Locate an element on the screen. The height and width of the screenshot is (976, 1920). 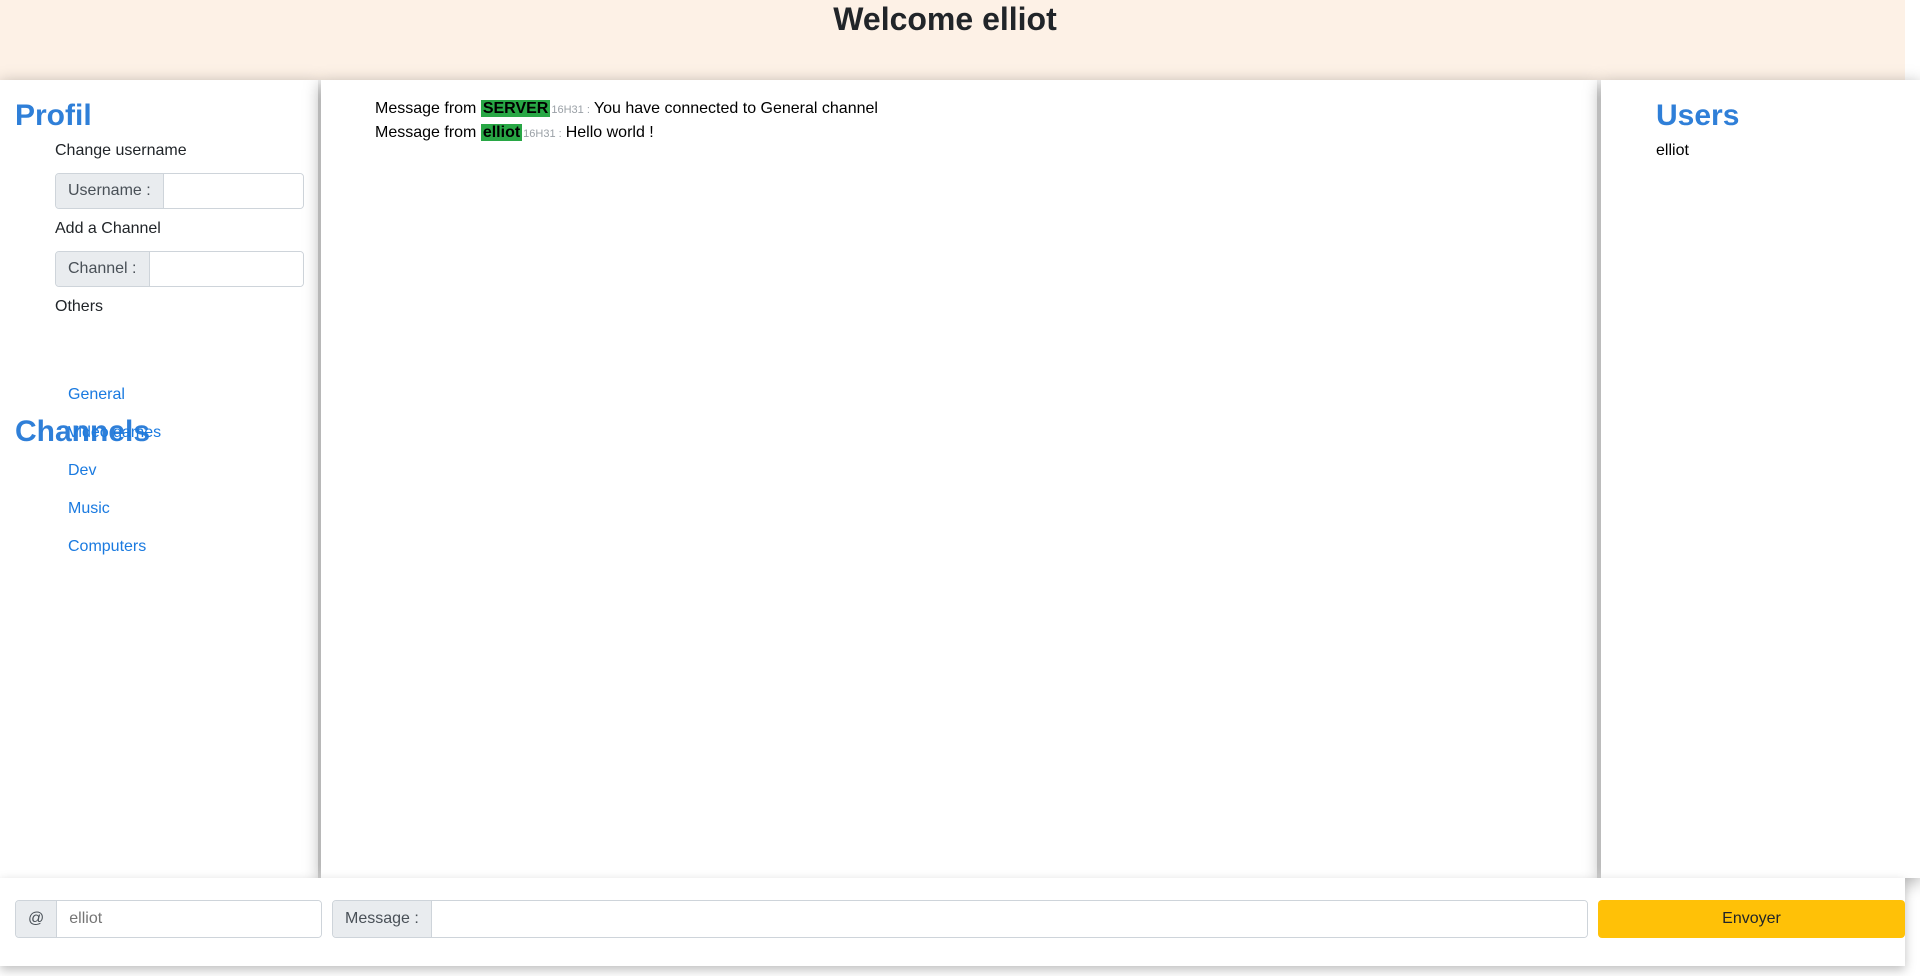
channel-input-group: Channel : is located at coordinates (179, 269).